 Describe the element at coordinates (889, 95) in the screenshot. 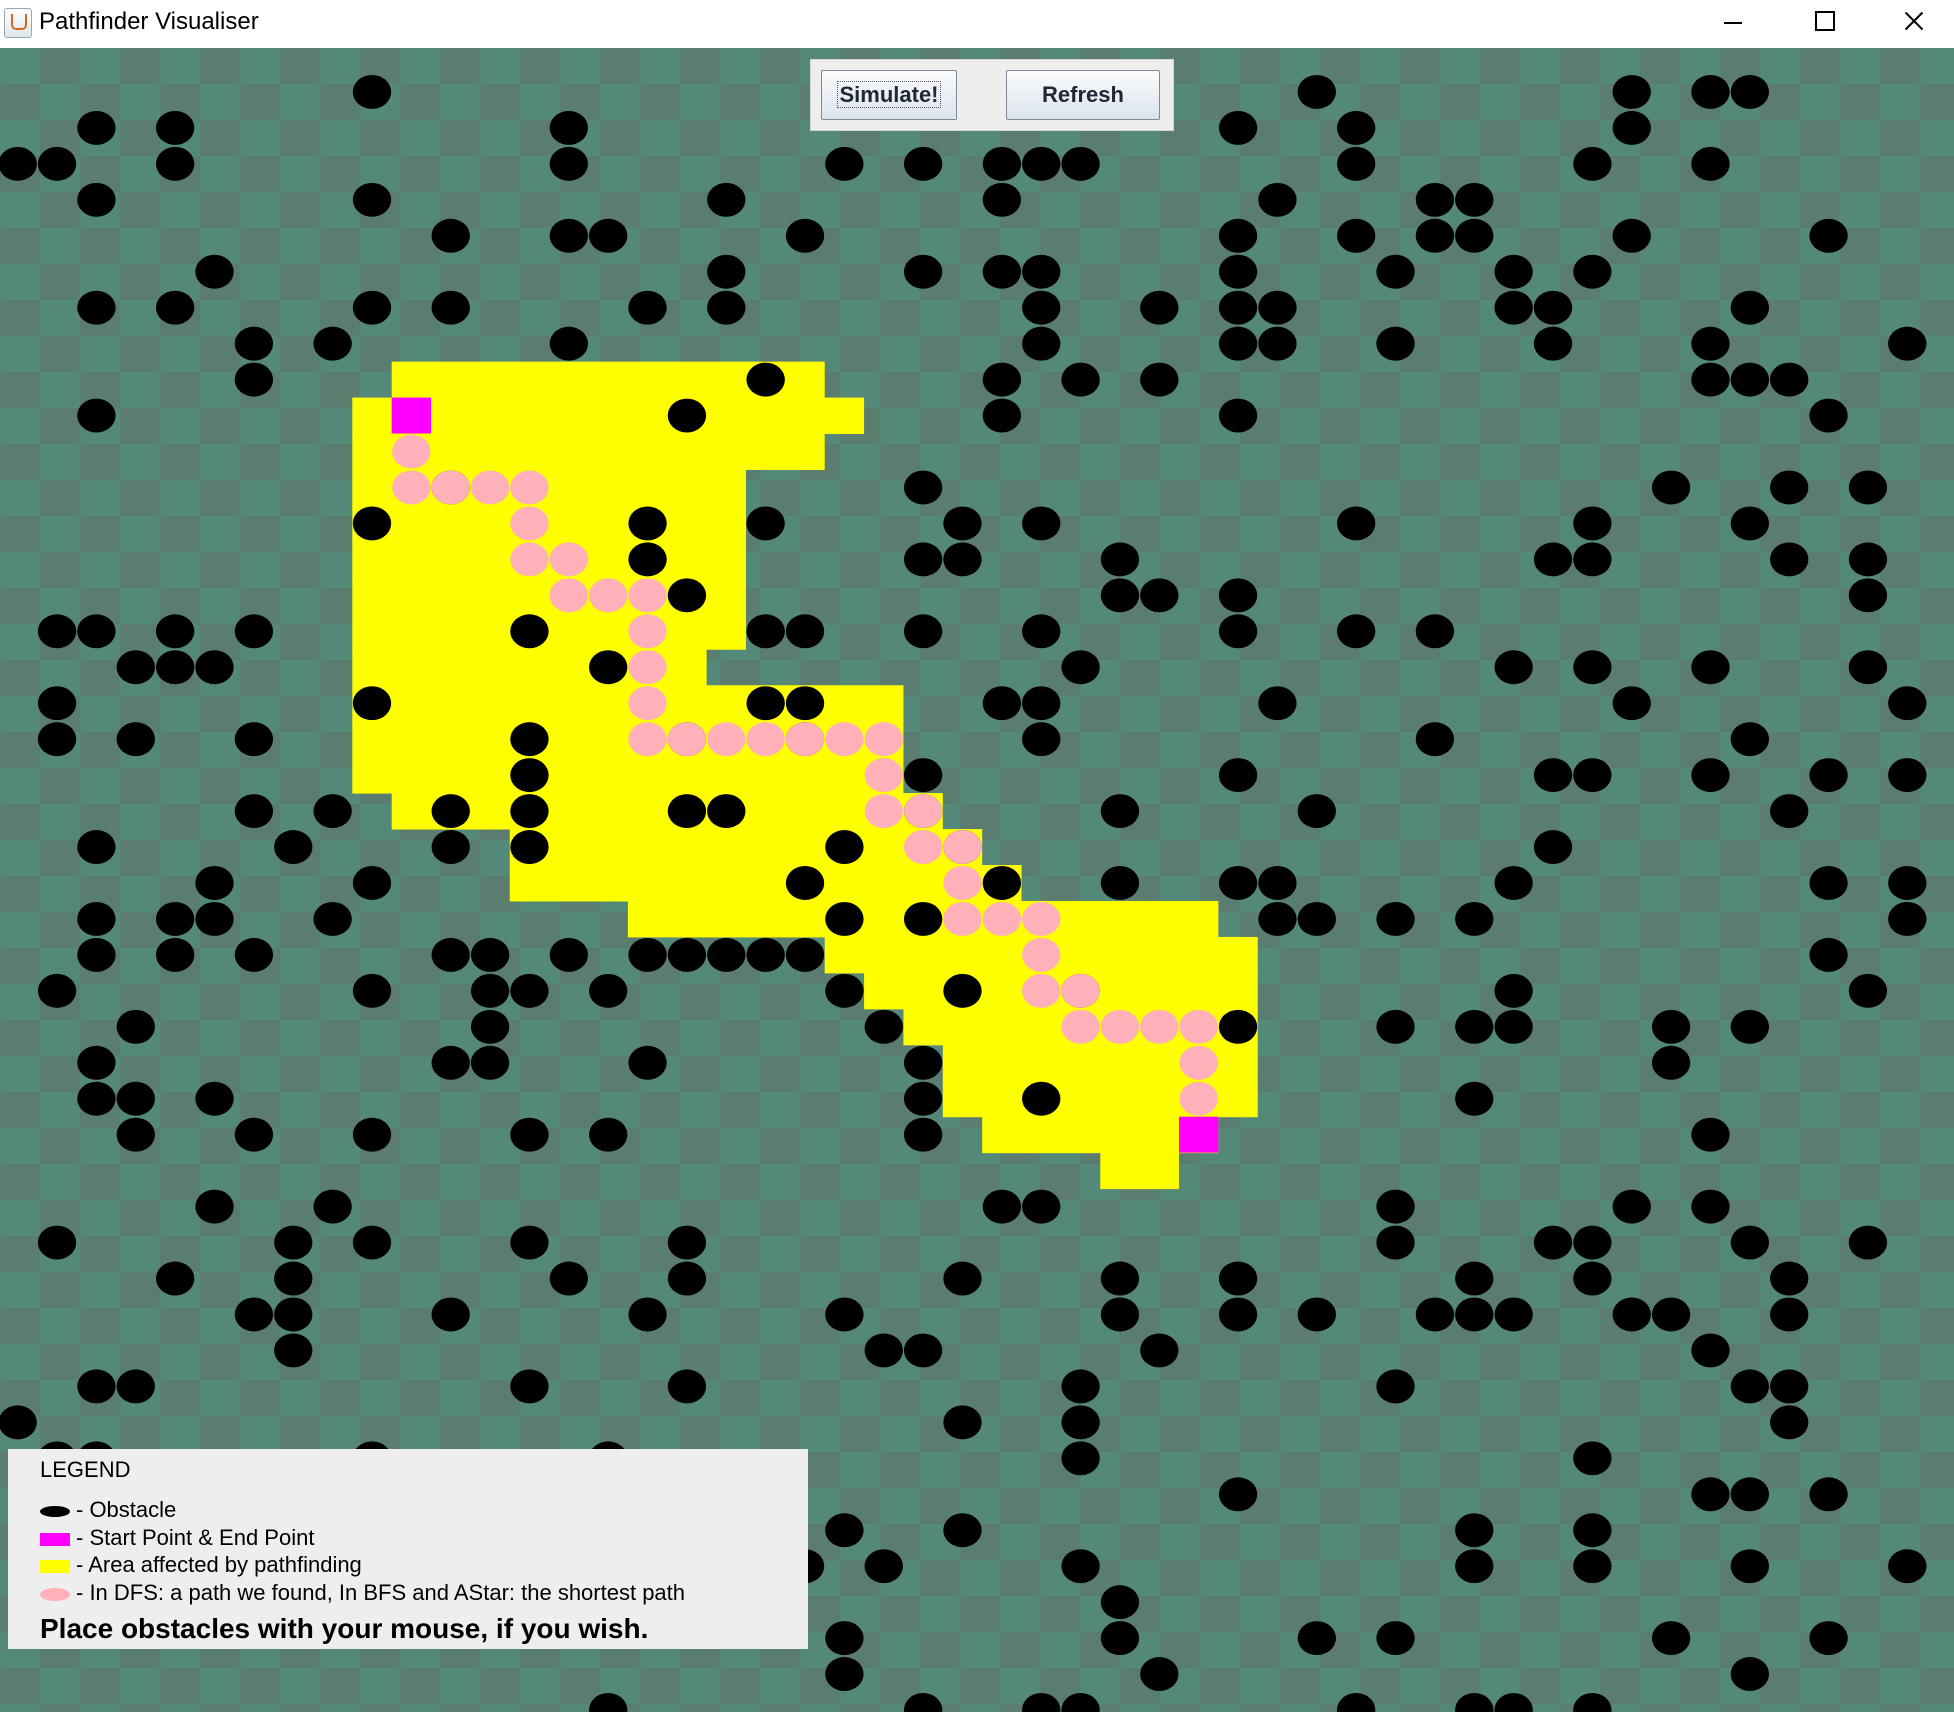

I see `simulate-button: Simulate!` at that location.